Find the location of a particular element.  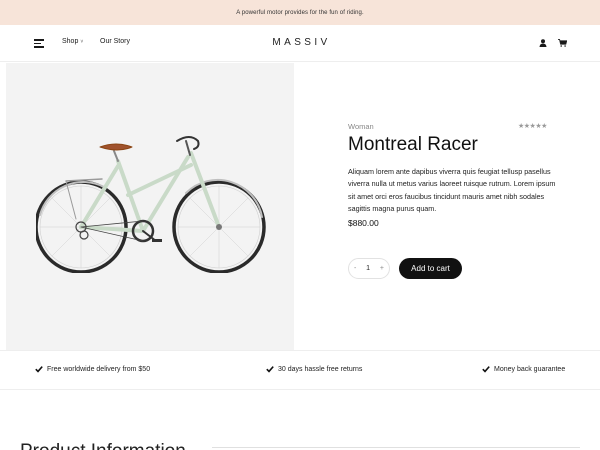

add-to-cart-button: Add to cart is located at coordinates (430, 268).